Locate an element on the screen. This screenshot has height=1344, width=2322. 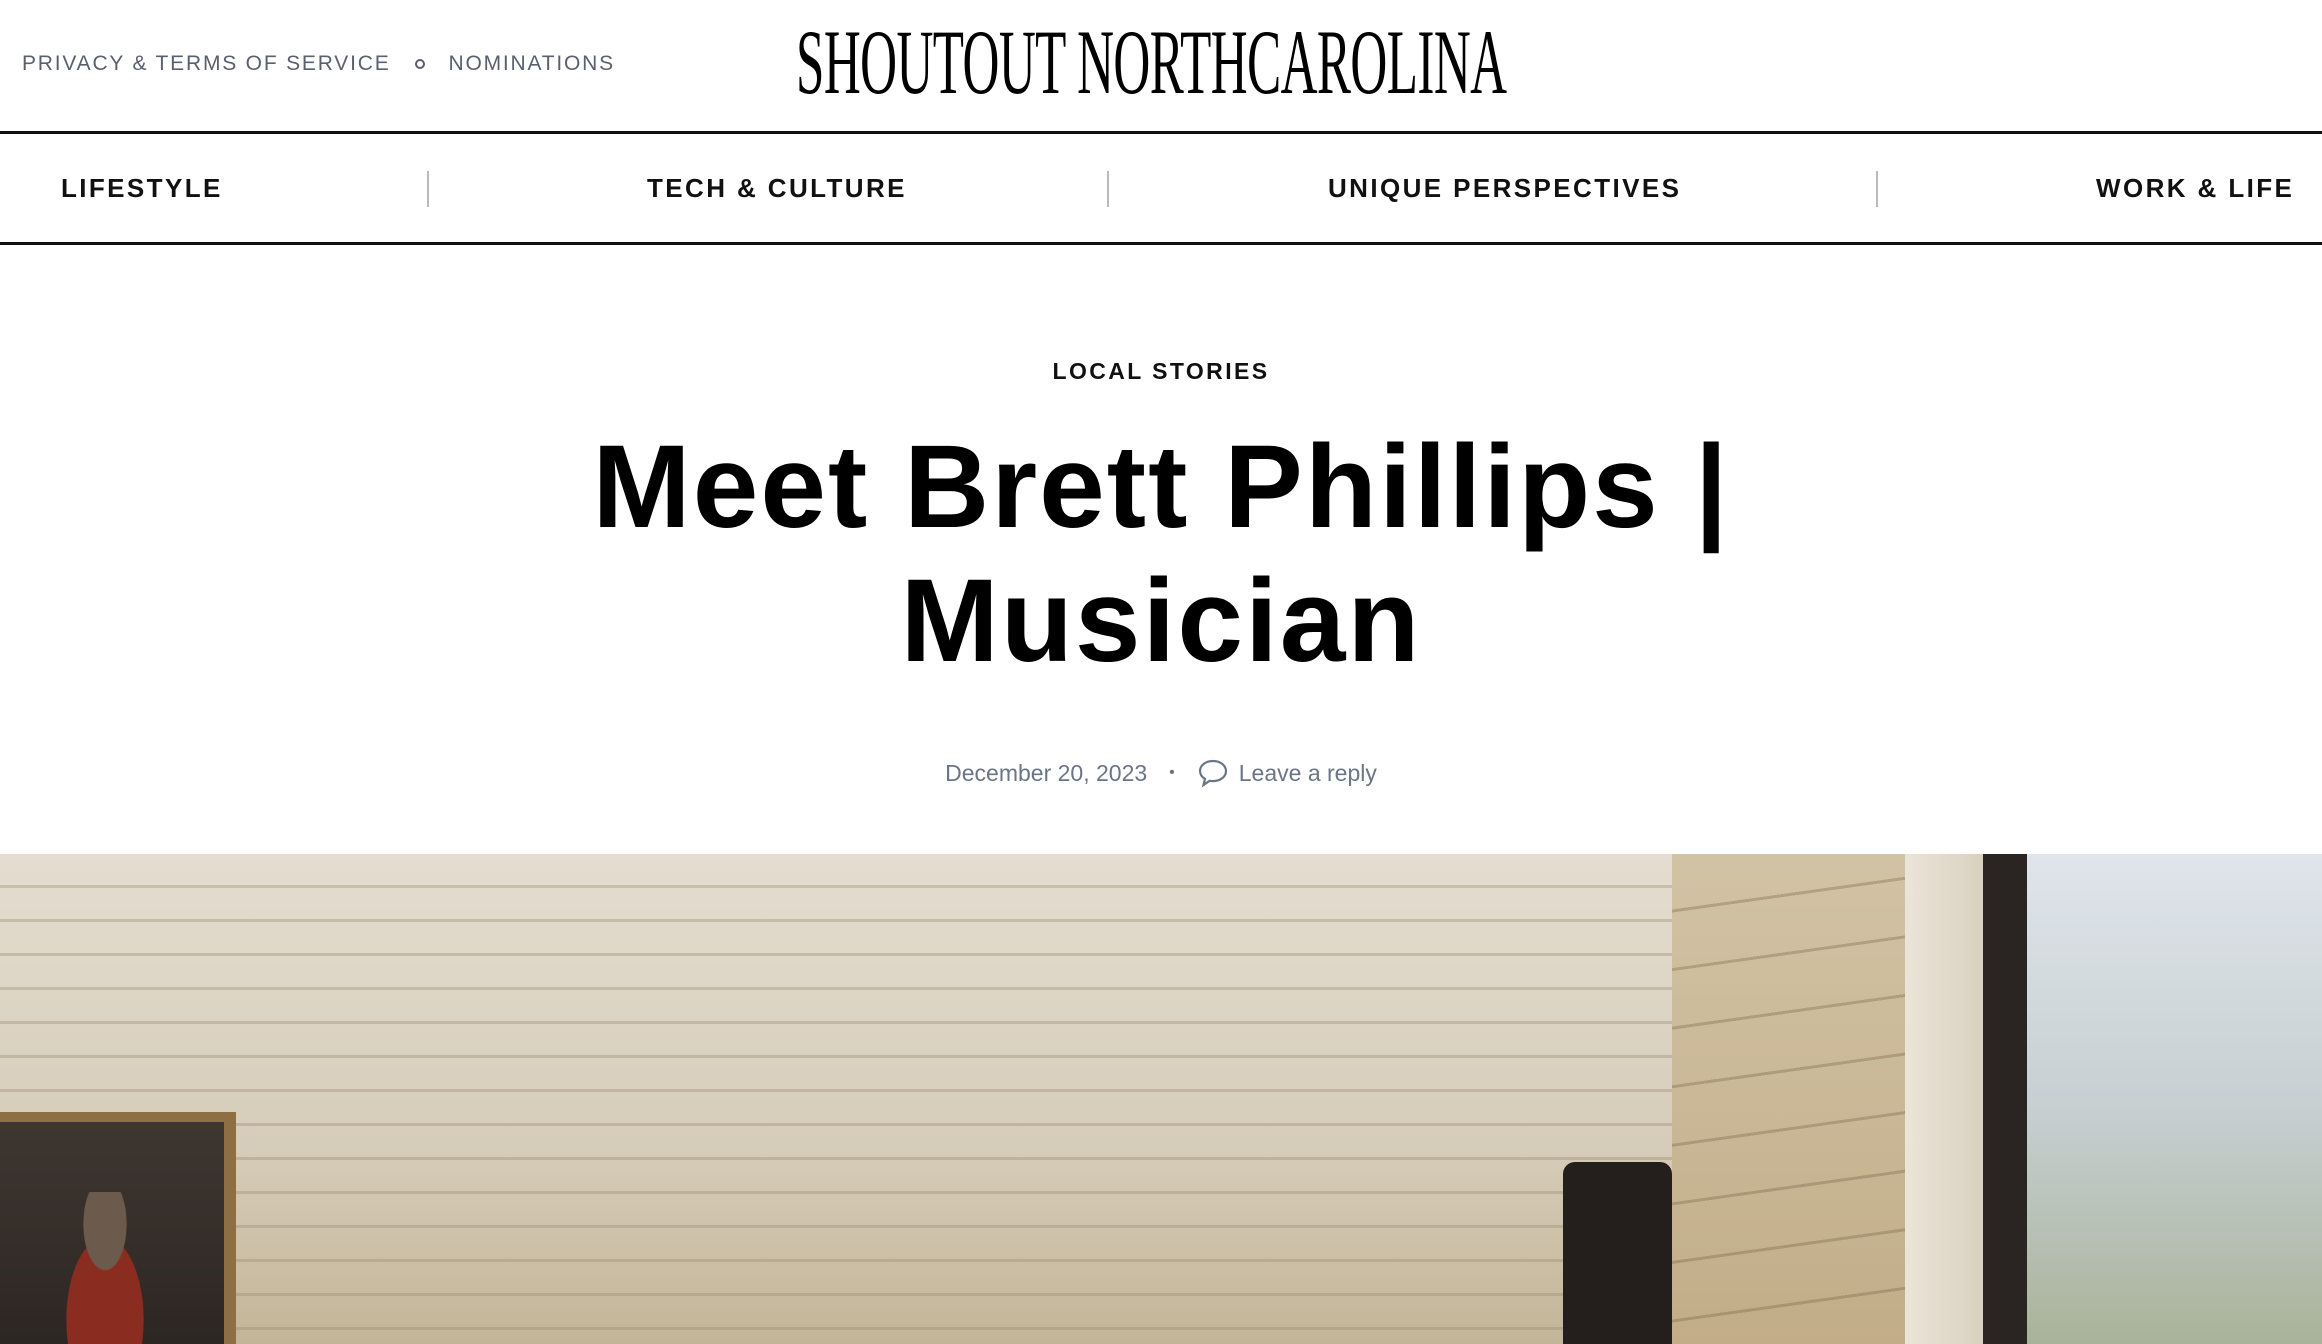
top-links: PRIVACY & TERMS OF SERVICE NOMINATIONS is located at coordinates (318, 64).